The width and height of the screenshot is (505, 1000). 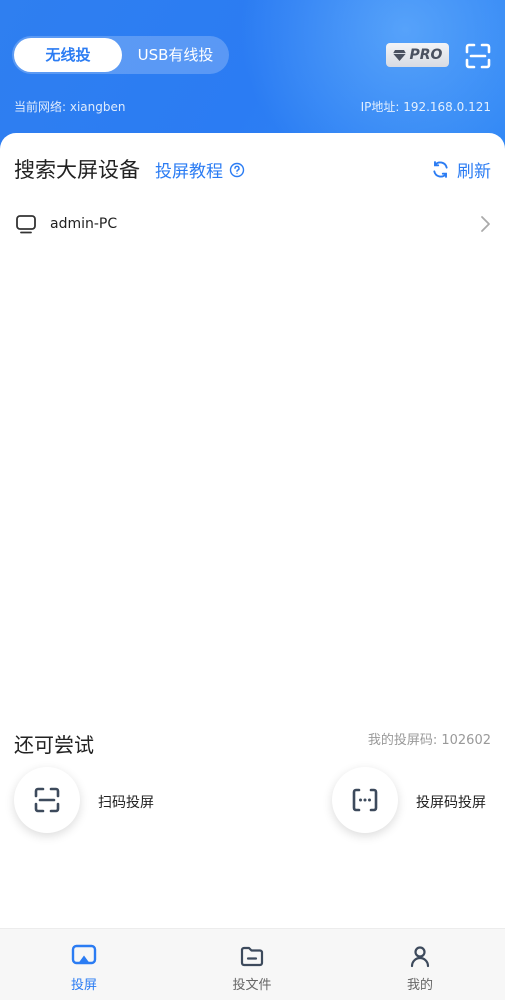 I want to click on connection-mode-toggle: 无线投 USB有线投, so click(x=120, y=55).